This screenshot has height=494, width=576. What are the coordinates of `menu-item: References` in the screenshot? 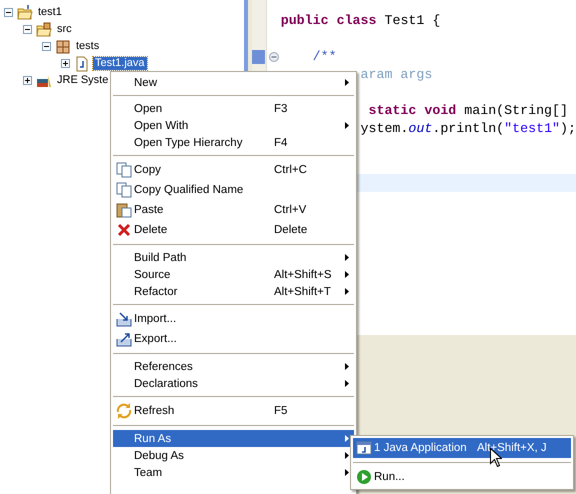 It's located at (233, 366).